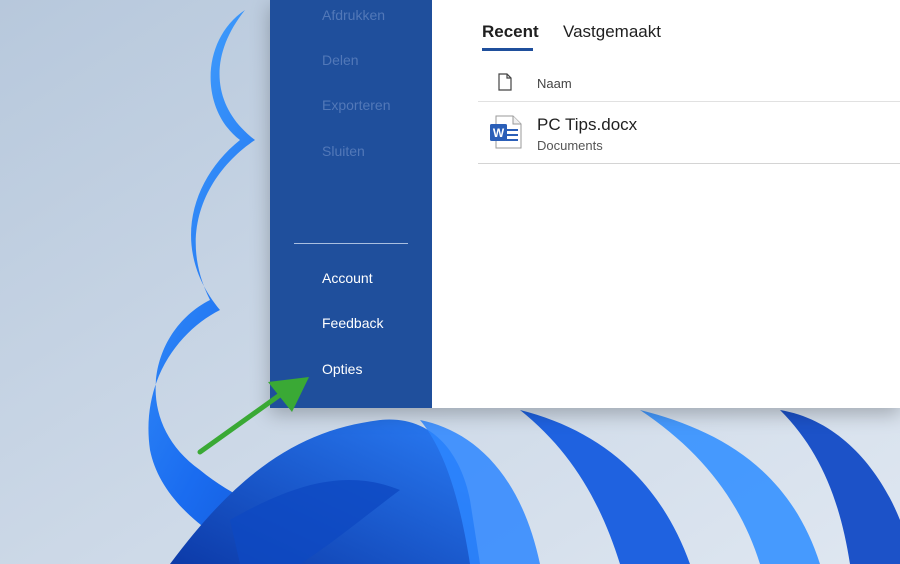 Image resolution: width=900 pixels, height=564 pixels. I want to click on nav-item-afdrukken: Afdrukken, so click(353, 15).